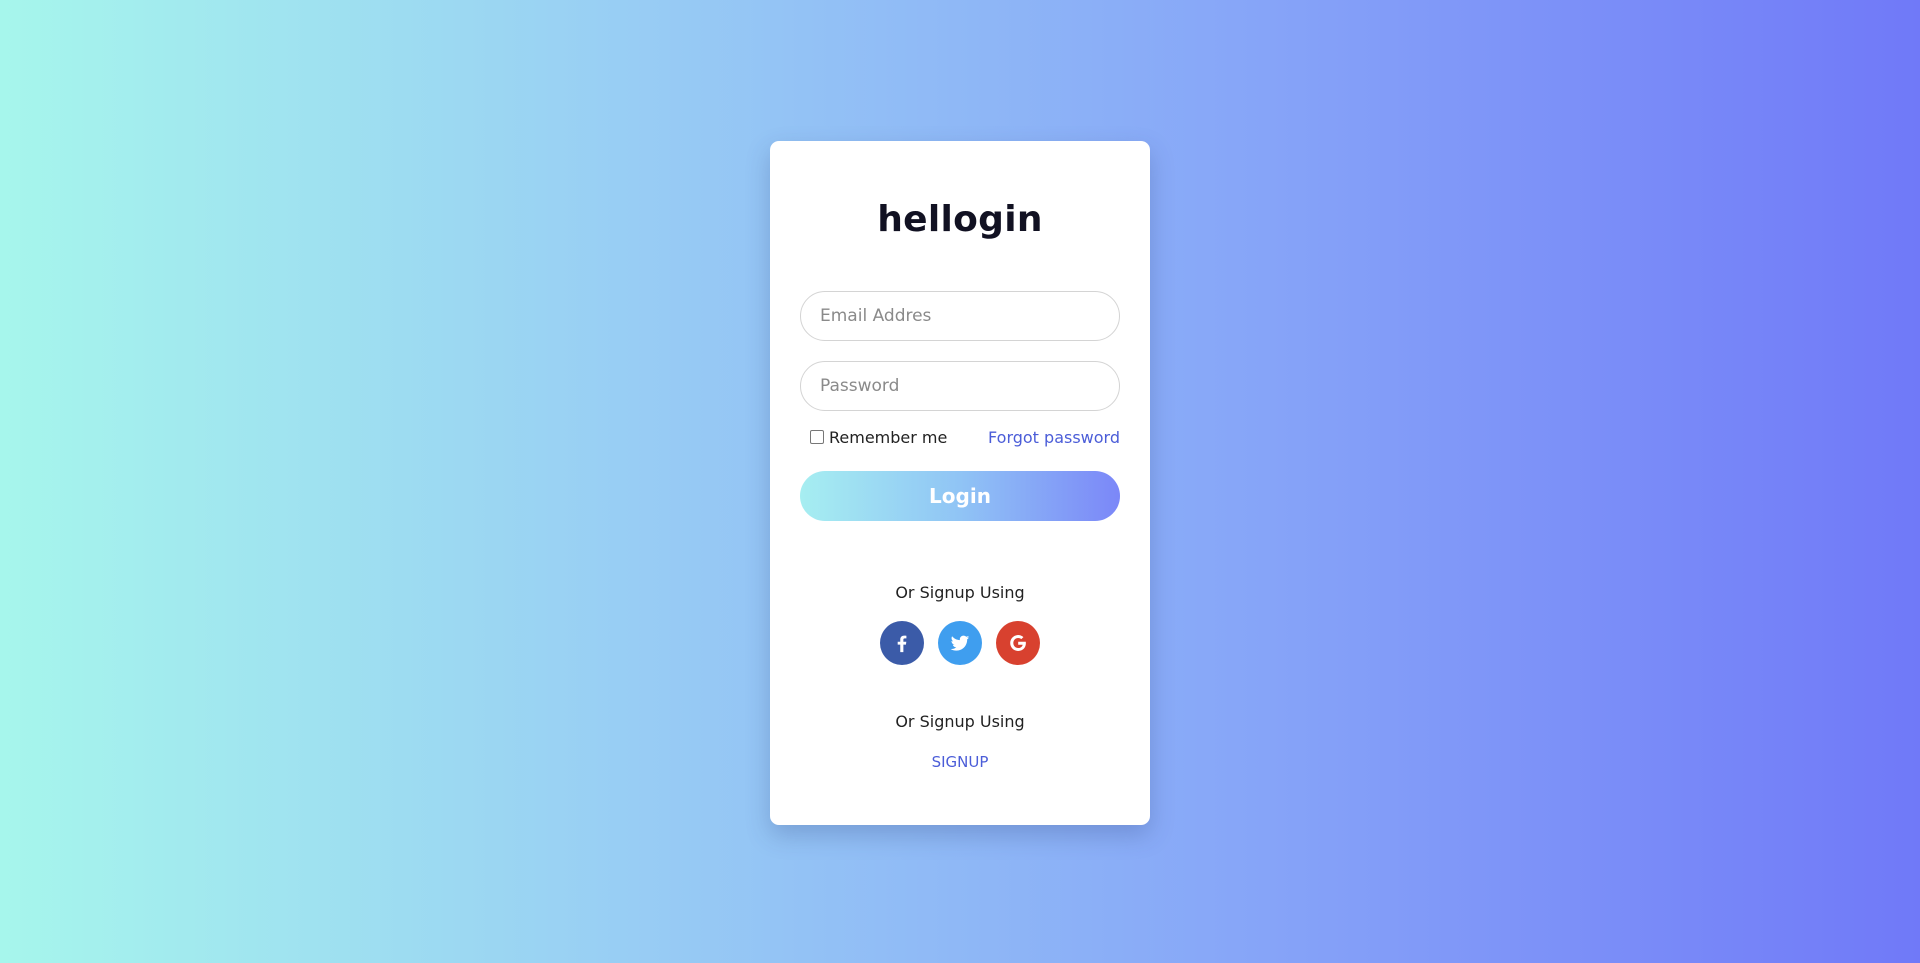 Image resolution: width=1920 pixels, height=963 pixels. I want to click on forgot-password-link: Forgot password, so click(1054, 437).